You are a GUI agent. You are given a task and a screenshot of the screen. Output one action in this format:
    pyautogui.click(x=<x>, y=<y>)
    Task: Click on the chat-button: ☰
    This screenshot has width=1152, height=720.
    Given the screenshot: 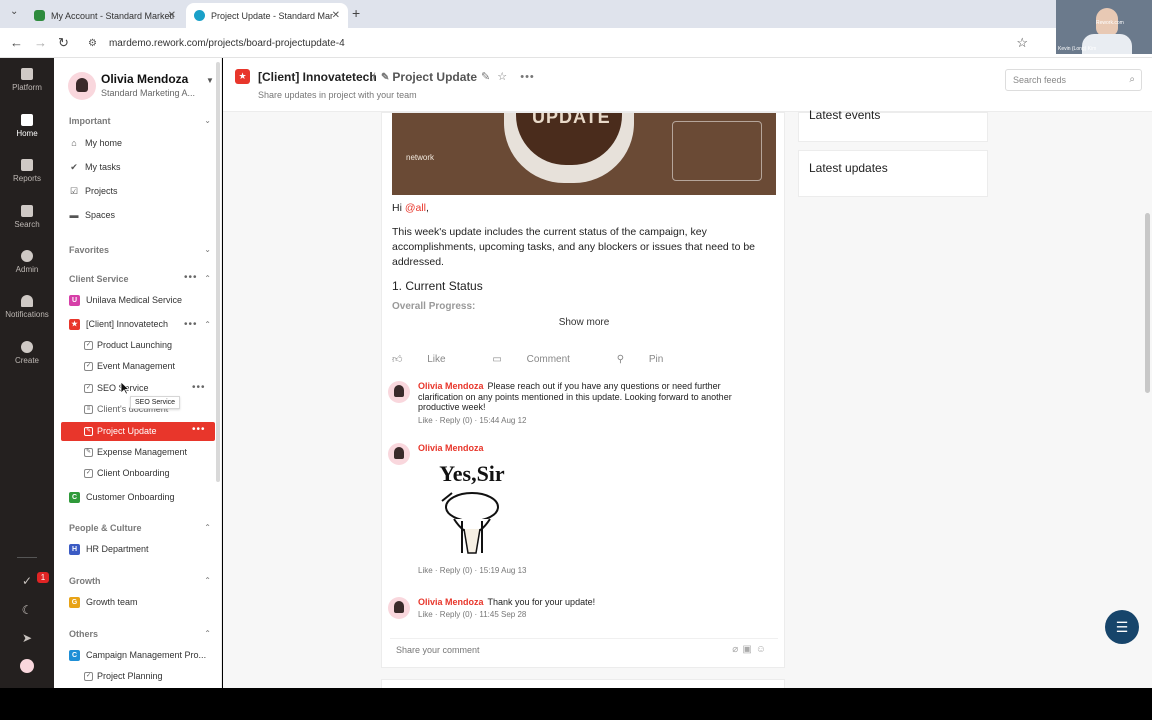 What is the action you would take?
    pyautogui.click(x=1122, y=627)
    